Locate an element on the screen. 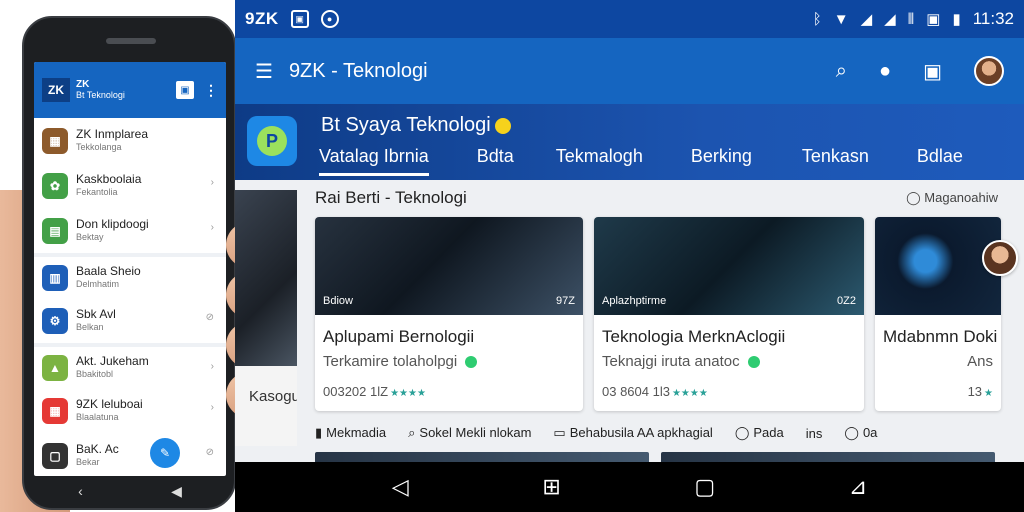 The height and width of the screenshot is (512, 1024). list-item-title: Don klipdoogi is located at coordinates (112, 223).